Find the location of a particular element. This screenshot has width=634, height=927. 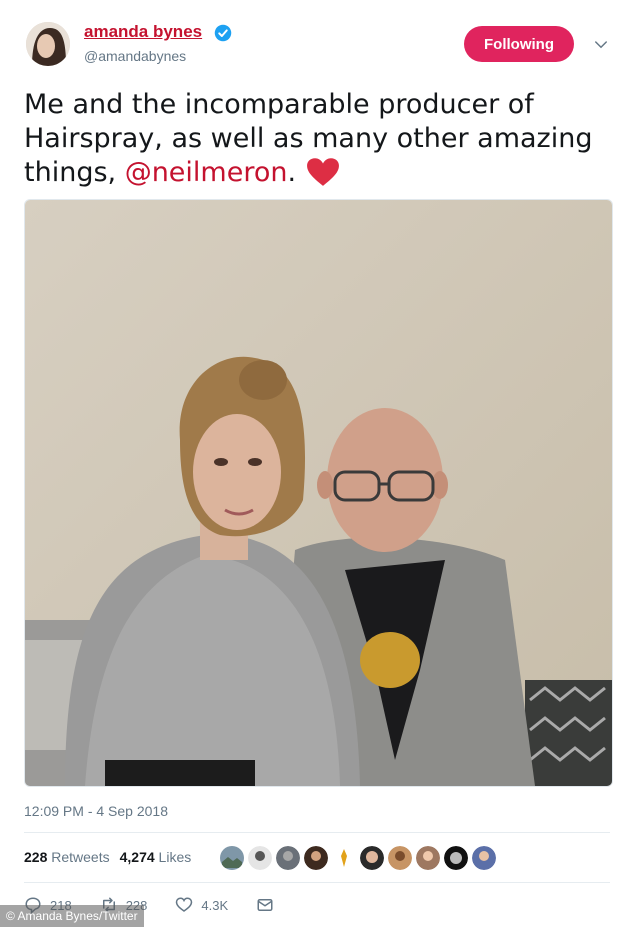

display-name: amanda bynes is located at coordinates (143, 32).